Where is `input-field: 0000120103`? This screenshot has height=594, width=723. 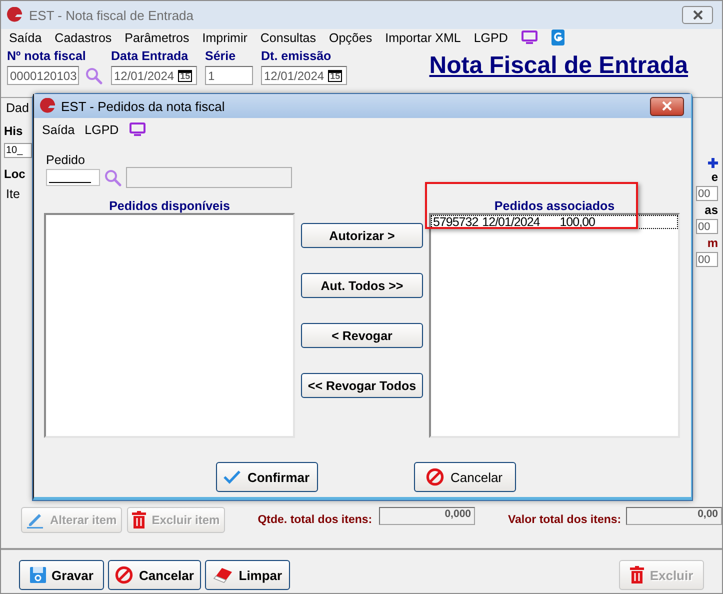
input-field: 0000120103 is located at coordinates (43, 75).